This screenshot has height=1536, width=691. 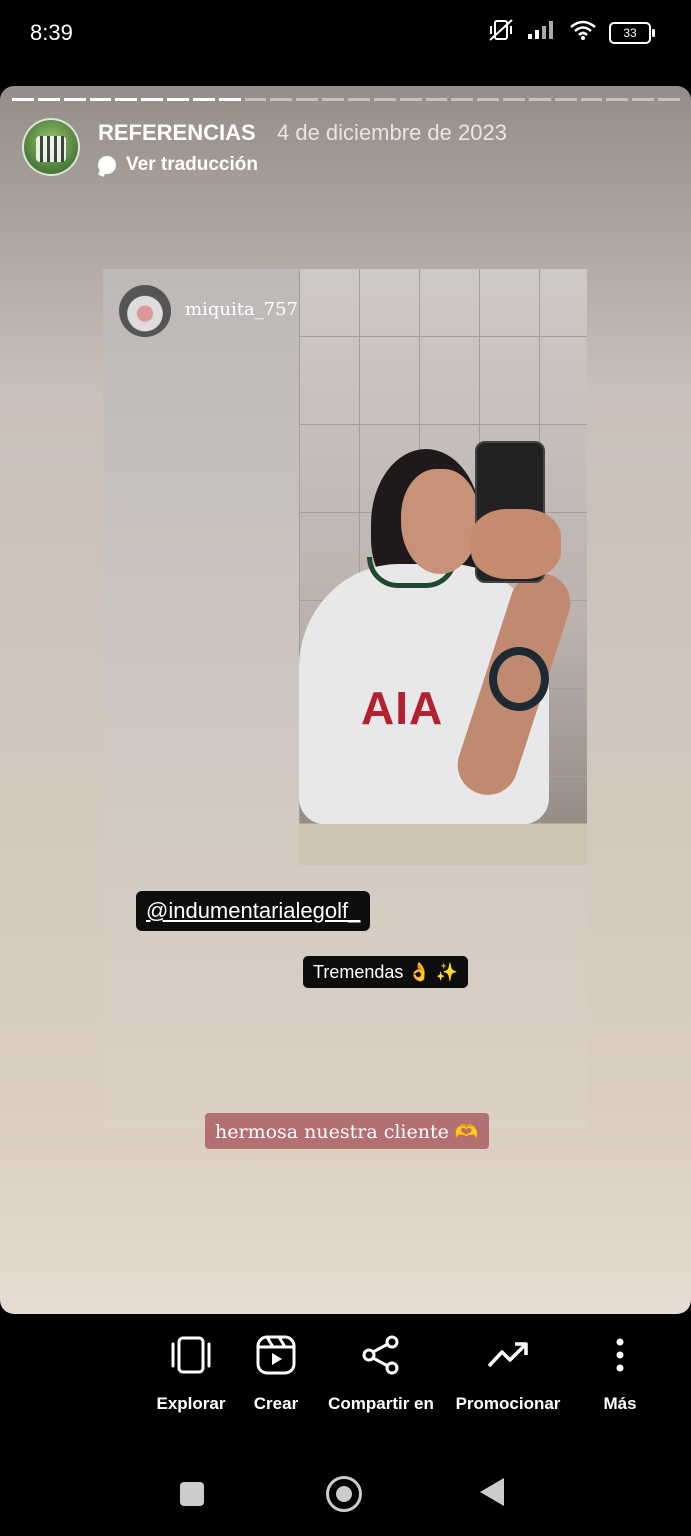 I want to click on share-icon, so click(x=381, y=1357).